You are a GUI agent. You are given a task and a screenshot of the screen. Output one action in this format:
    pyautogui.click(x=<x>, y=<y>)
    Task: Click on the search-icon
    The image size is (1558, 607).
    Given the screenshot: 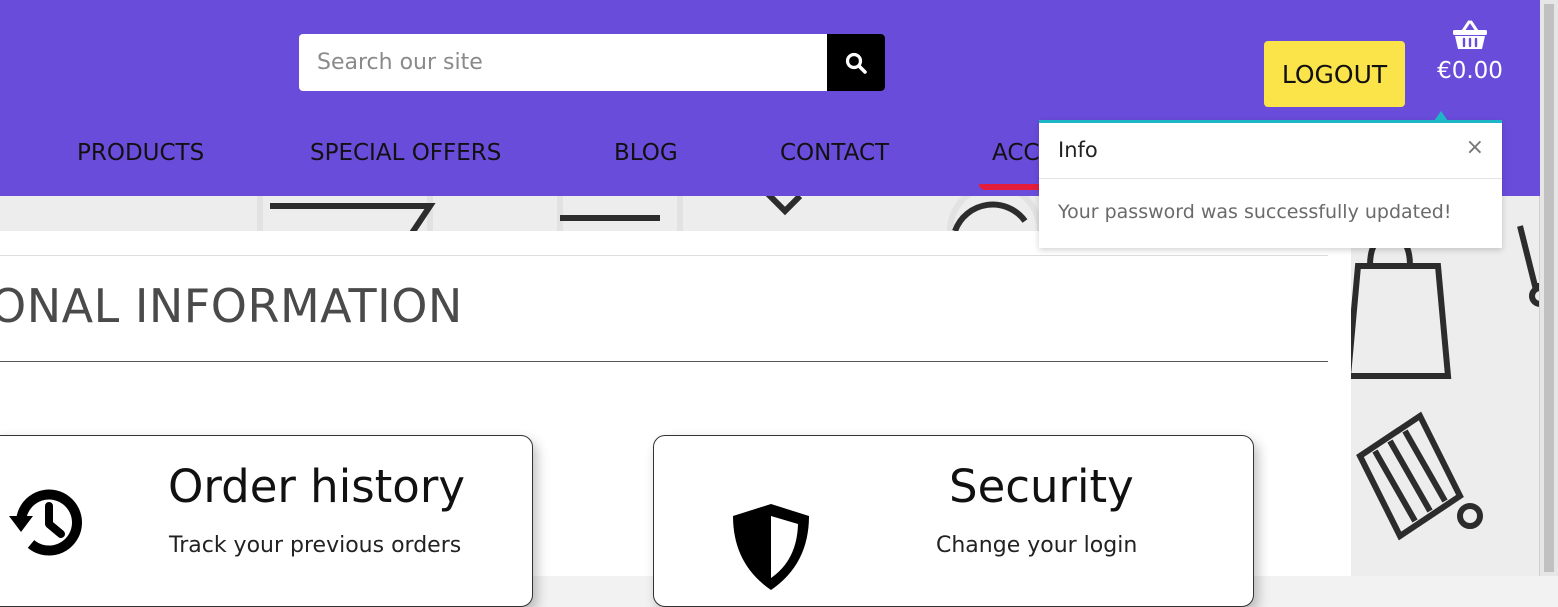 What is the action you would take?
    pyautogui.click(x=856, y=63)
    